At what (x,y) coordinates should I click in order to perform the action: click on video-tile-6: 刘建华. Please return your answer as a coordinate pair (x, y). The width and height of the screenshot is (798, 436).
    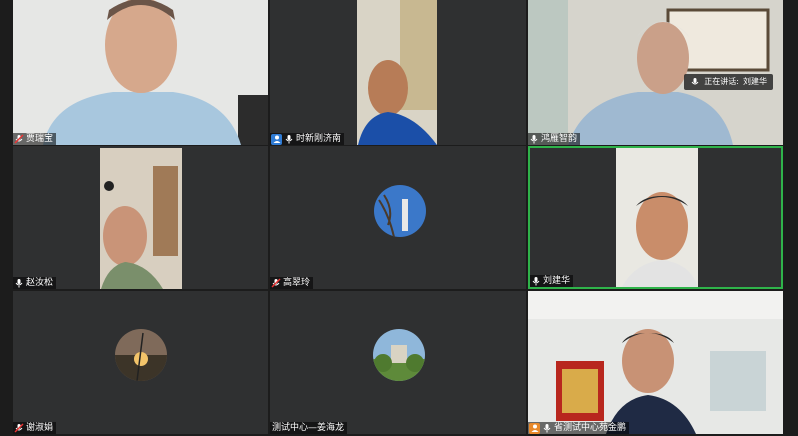
    Looking at the image, I should click on (655, 217).